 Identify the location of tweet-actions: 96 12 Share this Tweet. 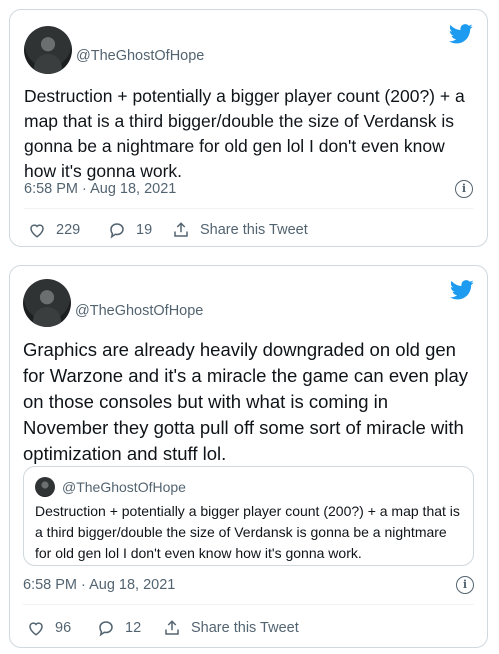
(248, 628).